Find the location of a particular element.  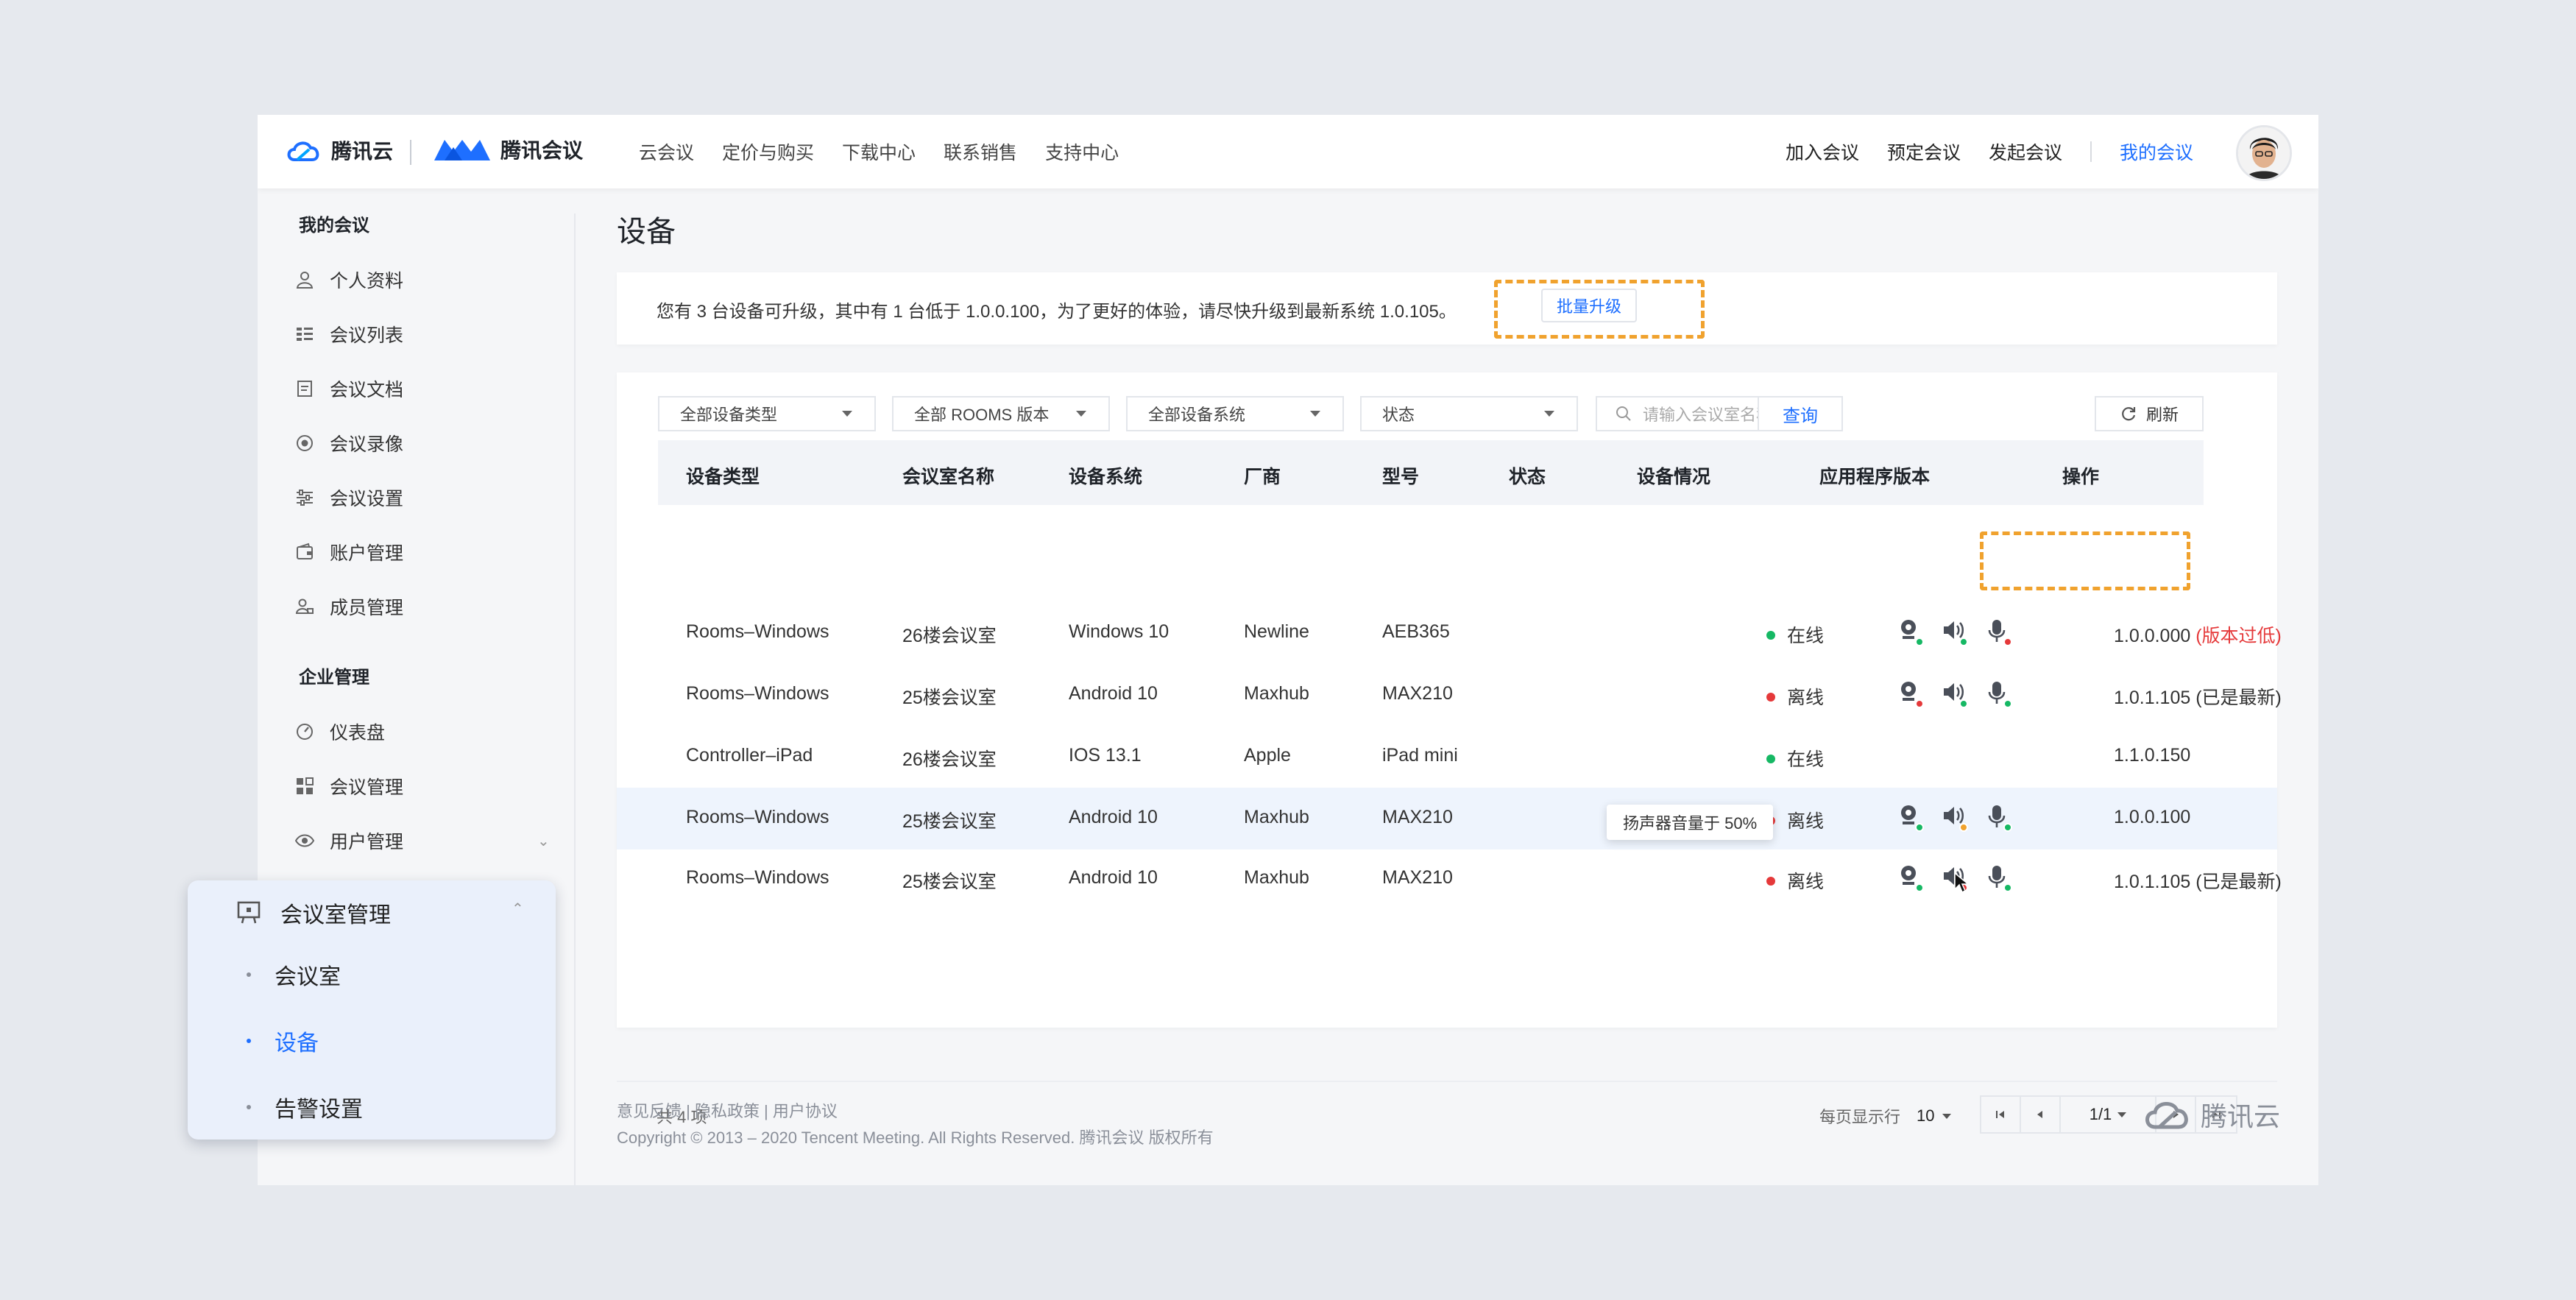

my-meetings-link: 我的会议 is located at coordinates (2156, 151).